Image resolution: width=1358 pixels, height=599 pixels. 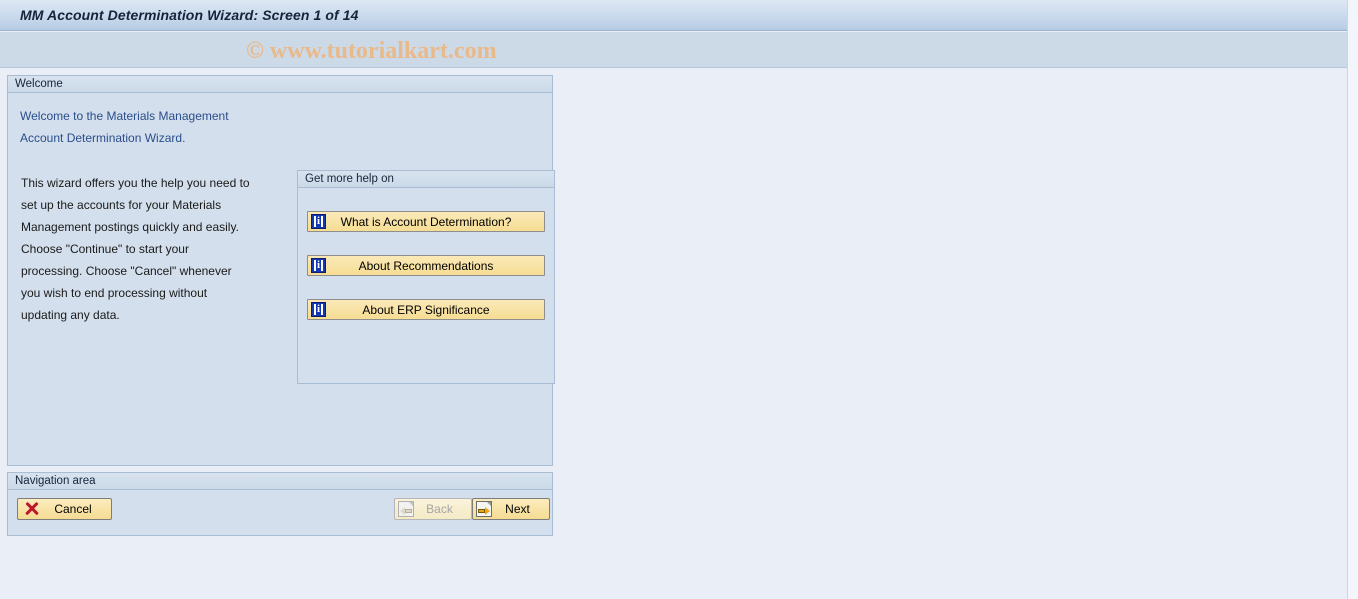 I want to click on help-panel-header: Get more help on, so click(x=426, y=179).